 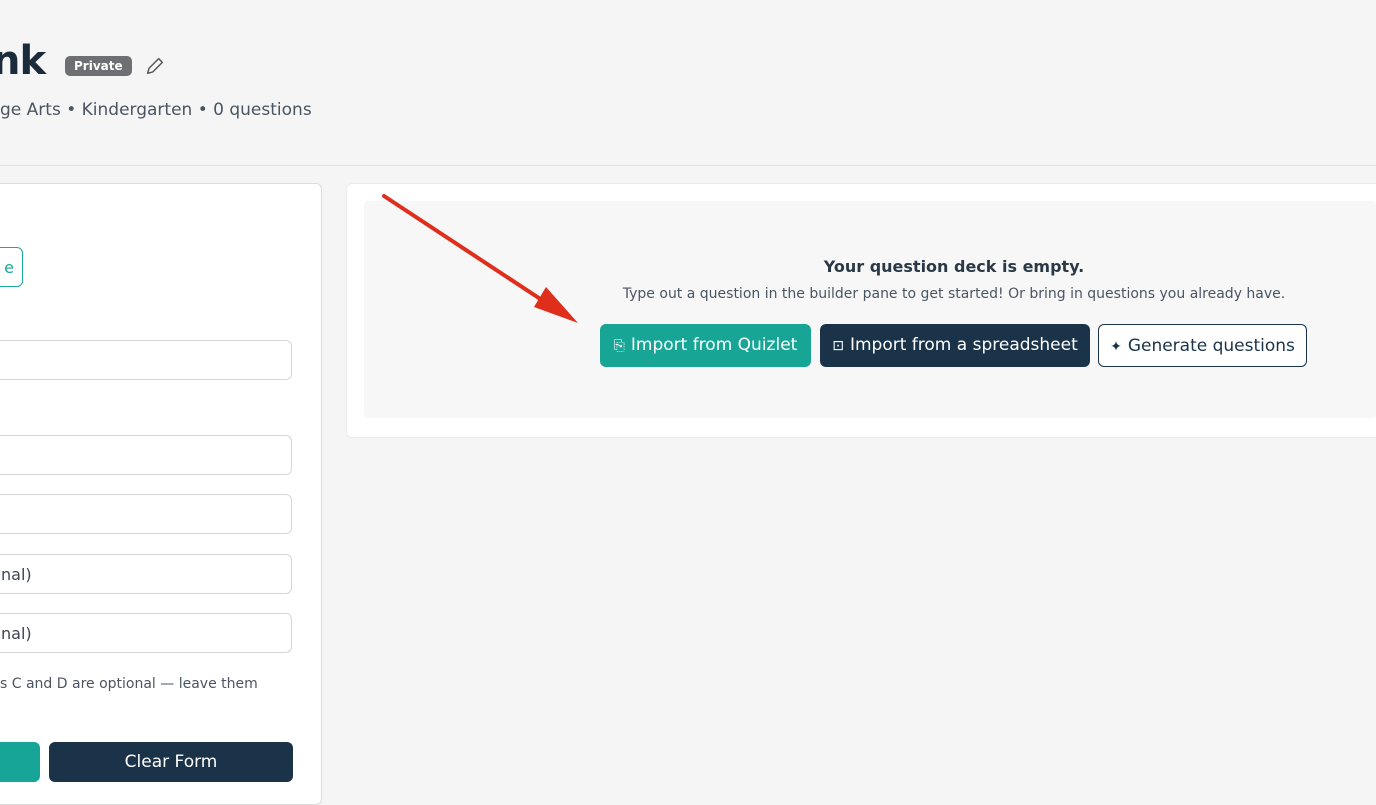 I want to click on answer-b-field, so click(x=146, y=514).